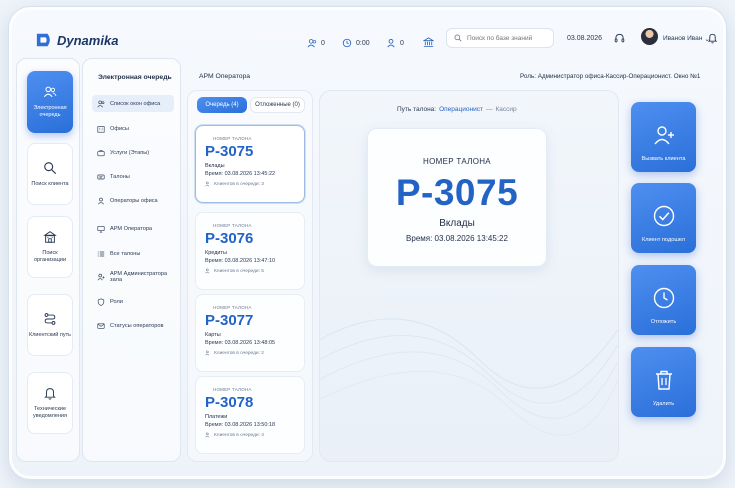 Image resolution: width=735 pixels, height=488 pixels. I want to click on menu-item-office-windows: Список окон офиса, so click(133, 103).